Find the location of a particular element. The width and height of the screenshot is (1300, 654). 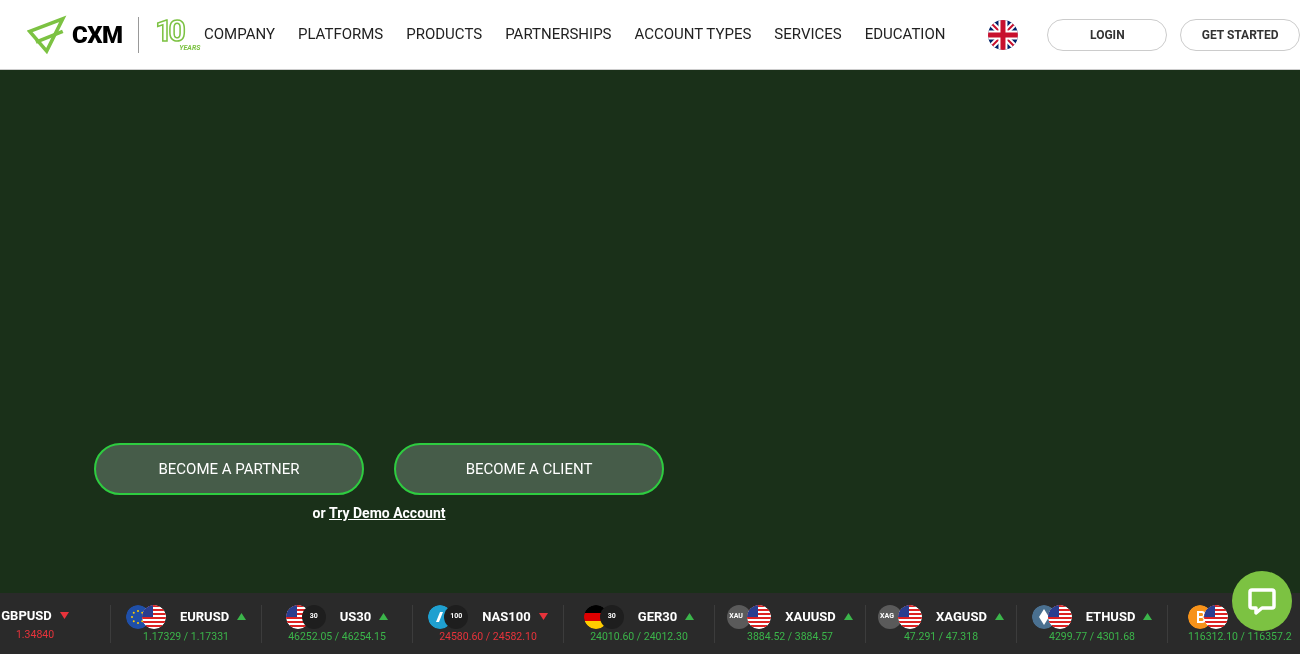

ticker-price: 24010.60 / 24012.30 is located at coordinates (639, 636).